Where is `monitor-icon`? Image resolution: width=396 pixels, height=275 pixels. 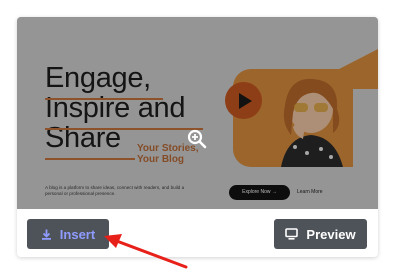
monitor-icon is located at coordinates (292, 234).